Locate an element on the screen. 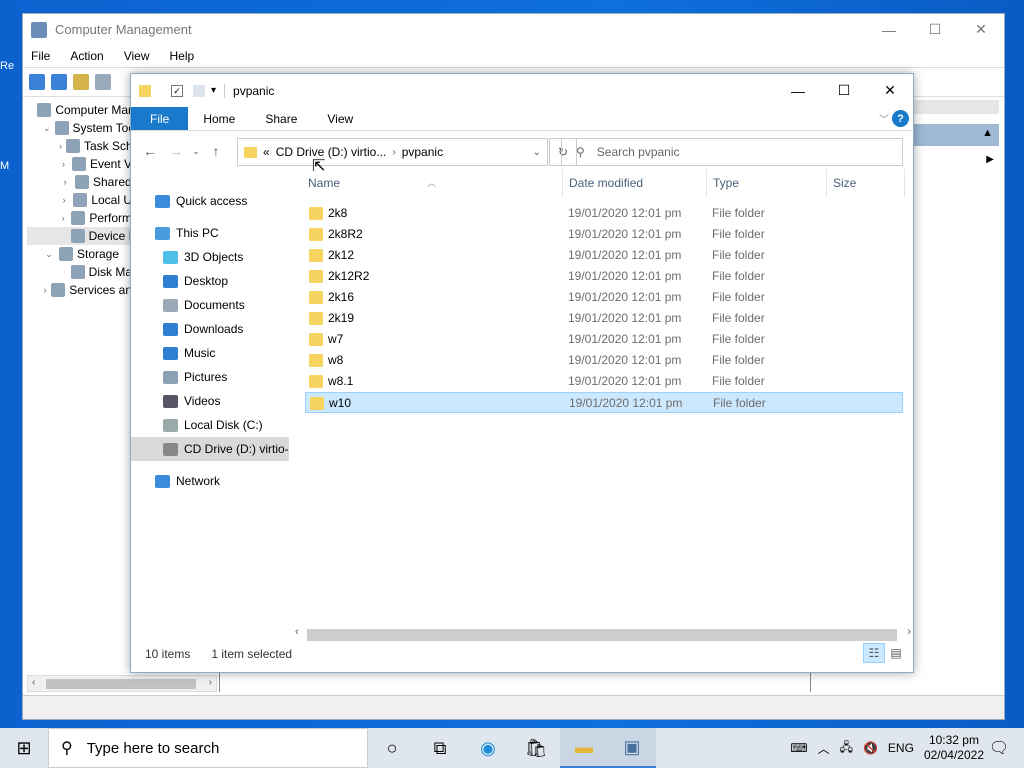 This screenshot has height=768, width=1024. notification-center-button: 🗨 is located at coordinates (1004, 748).